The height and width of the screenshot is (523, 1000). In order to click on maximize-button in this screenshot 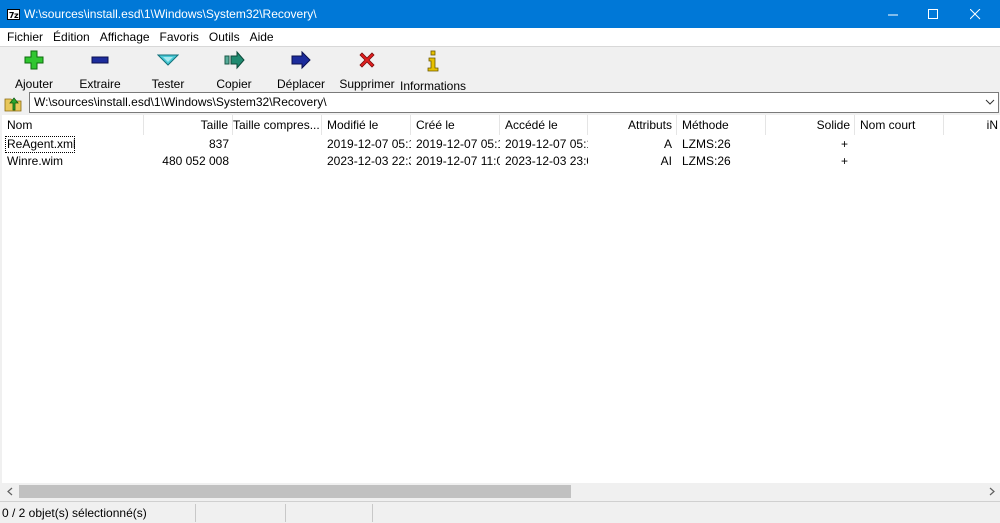, I will do `click(933, 14)`.